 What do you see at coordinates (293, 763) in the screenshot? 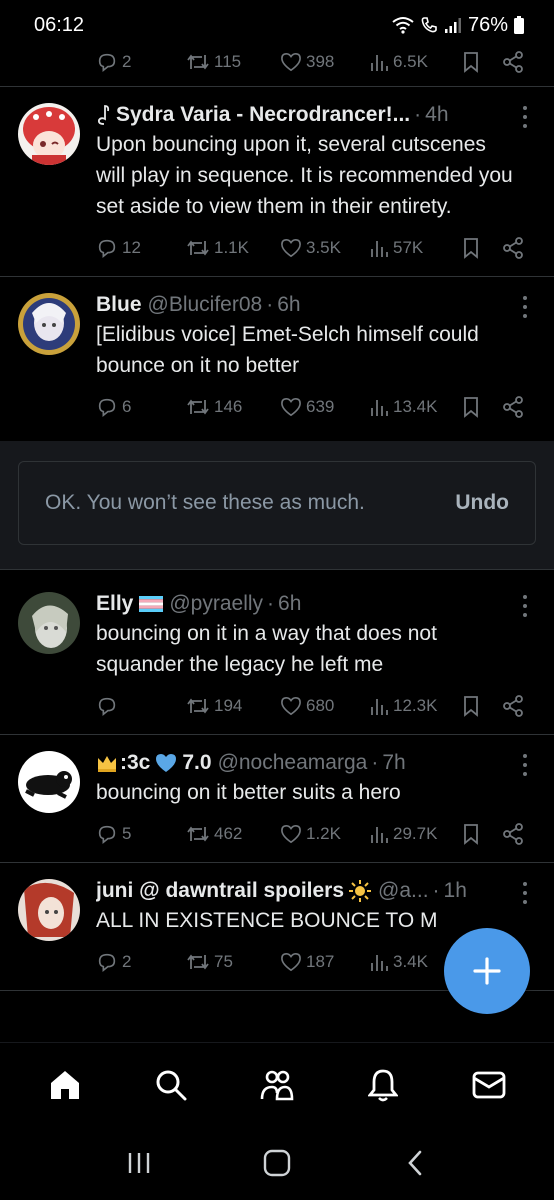
I see `author-handle: @nocheamarga` at bounding box center [293, 763].